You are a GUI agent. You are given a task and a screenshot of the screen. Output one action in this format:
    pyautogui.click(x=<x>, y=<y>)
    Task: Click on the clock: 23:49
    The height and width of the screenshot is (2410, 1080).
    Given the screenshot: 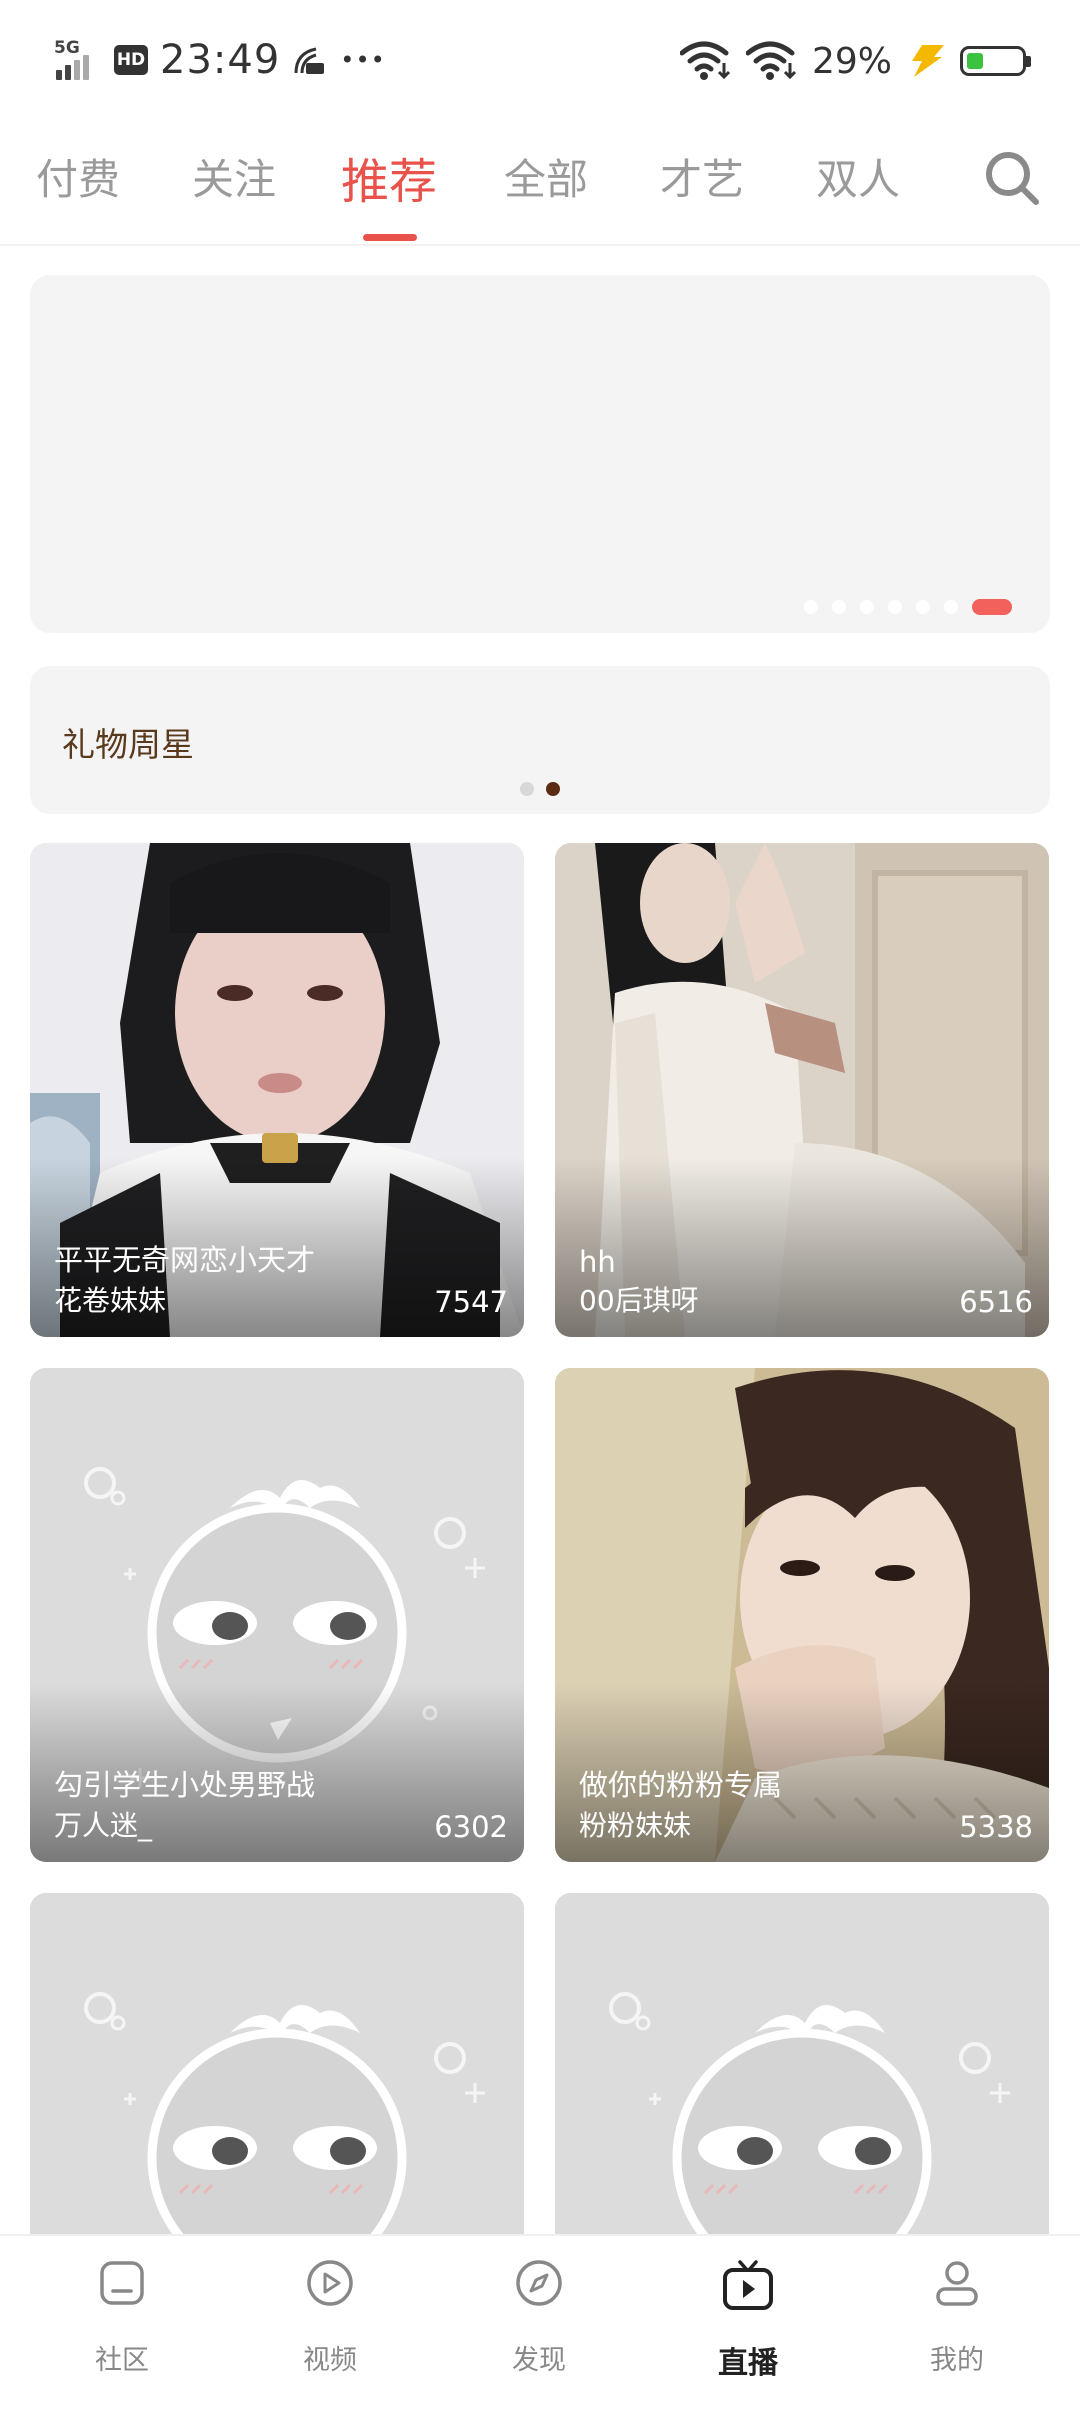 What is the action you would take?
    pyautogui.click(x=220, y=60)
    